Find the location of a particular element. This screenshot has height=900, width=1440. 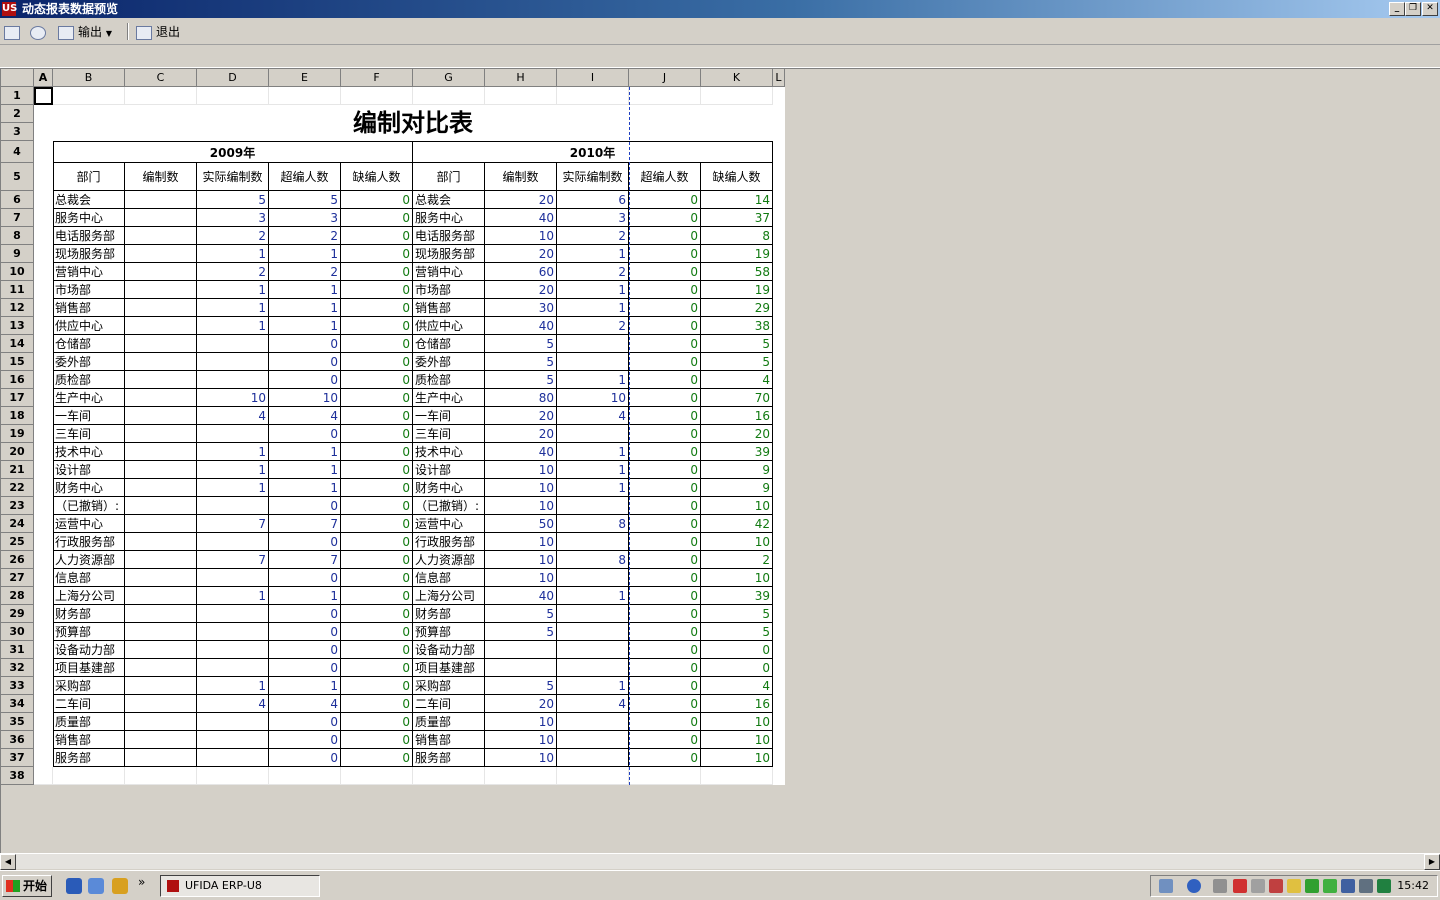

department-cell: 设备动力部 is located at coordinates (89, 650).